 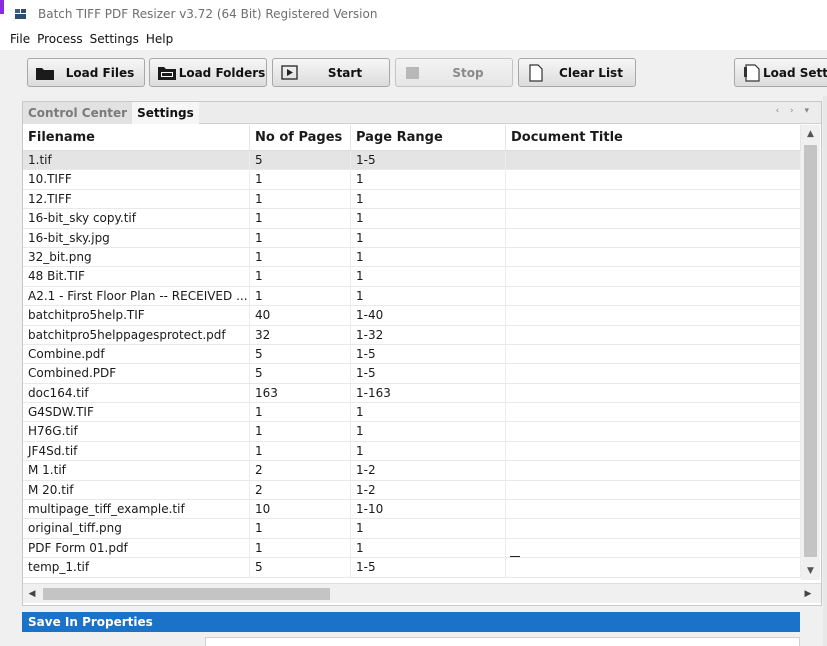 I want to click on table-row: H76G.tif 1 1, so click(x=412, y=432).